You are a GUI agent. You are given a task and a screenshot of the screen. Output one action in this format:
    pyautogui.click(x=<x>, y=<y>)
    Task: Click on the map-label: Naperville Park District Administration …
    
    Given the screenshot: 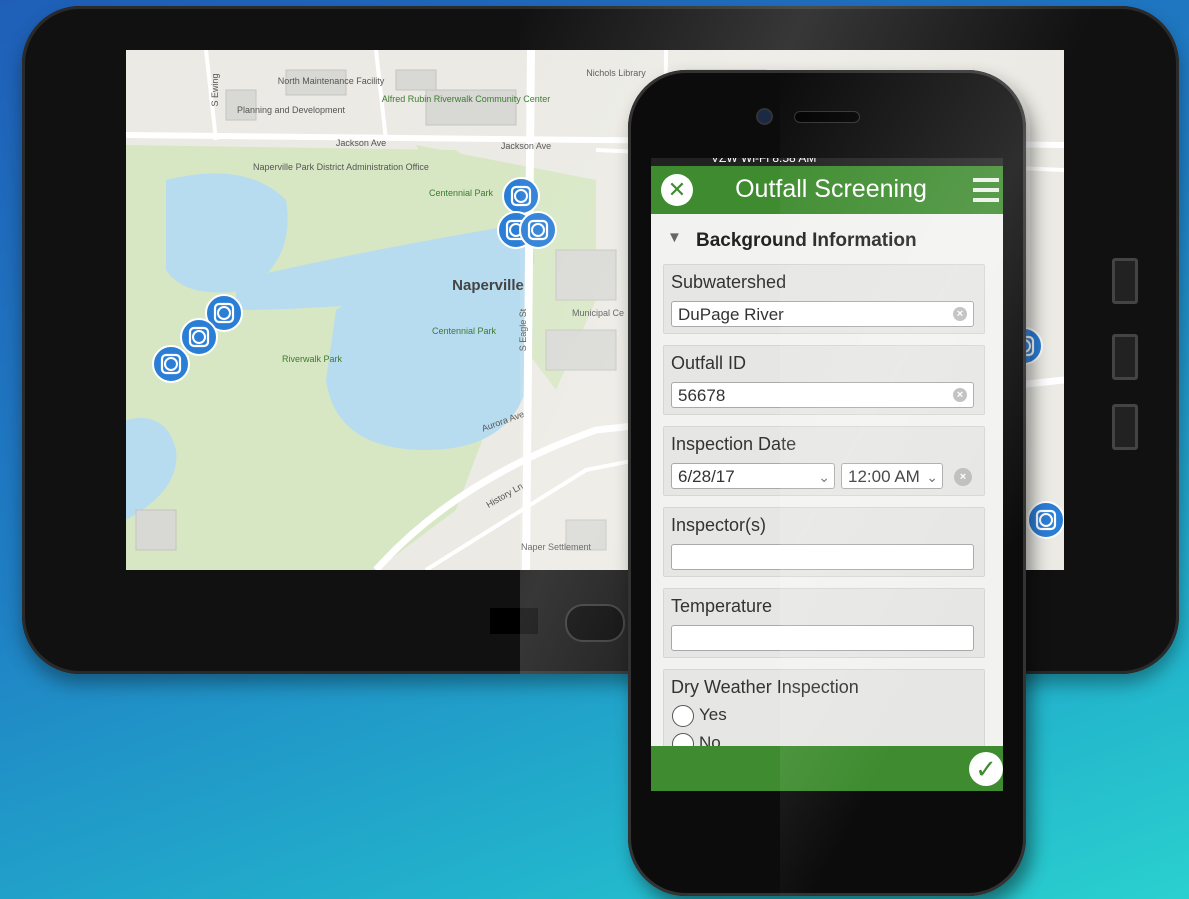 What is the action you would take?
    pyautogui.click(x=341, y=167)
    